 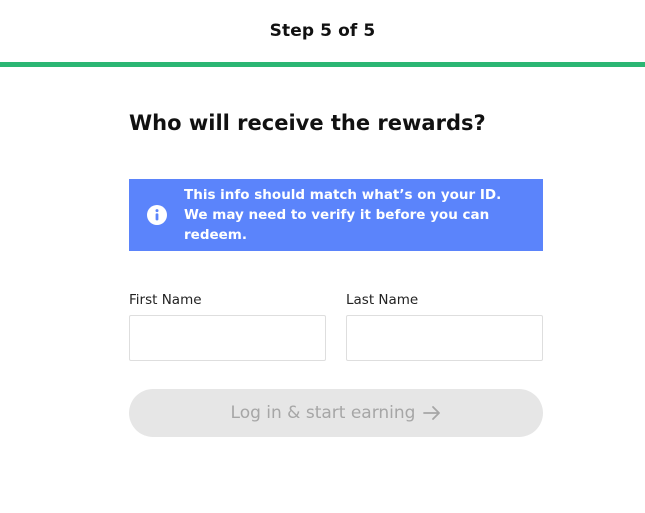 I want to click on arrow-right-icon, so click(x=432, y=413).